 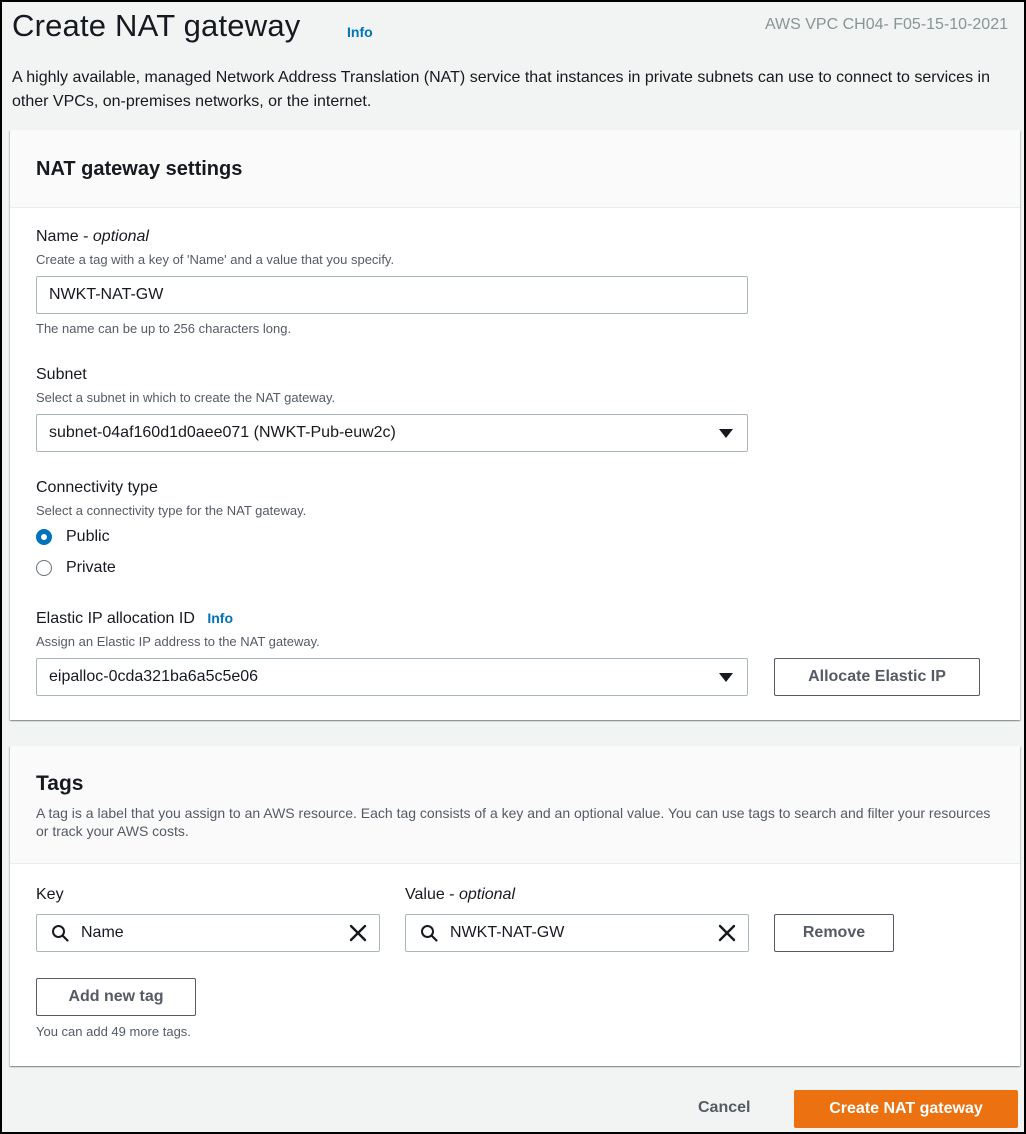 I want to click on page-title: Create NAT gateway, so click(x=156, y=25).